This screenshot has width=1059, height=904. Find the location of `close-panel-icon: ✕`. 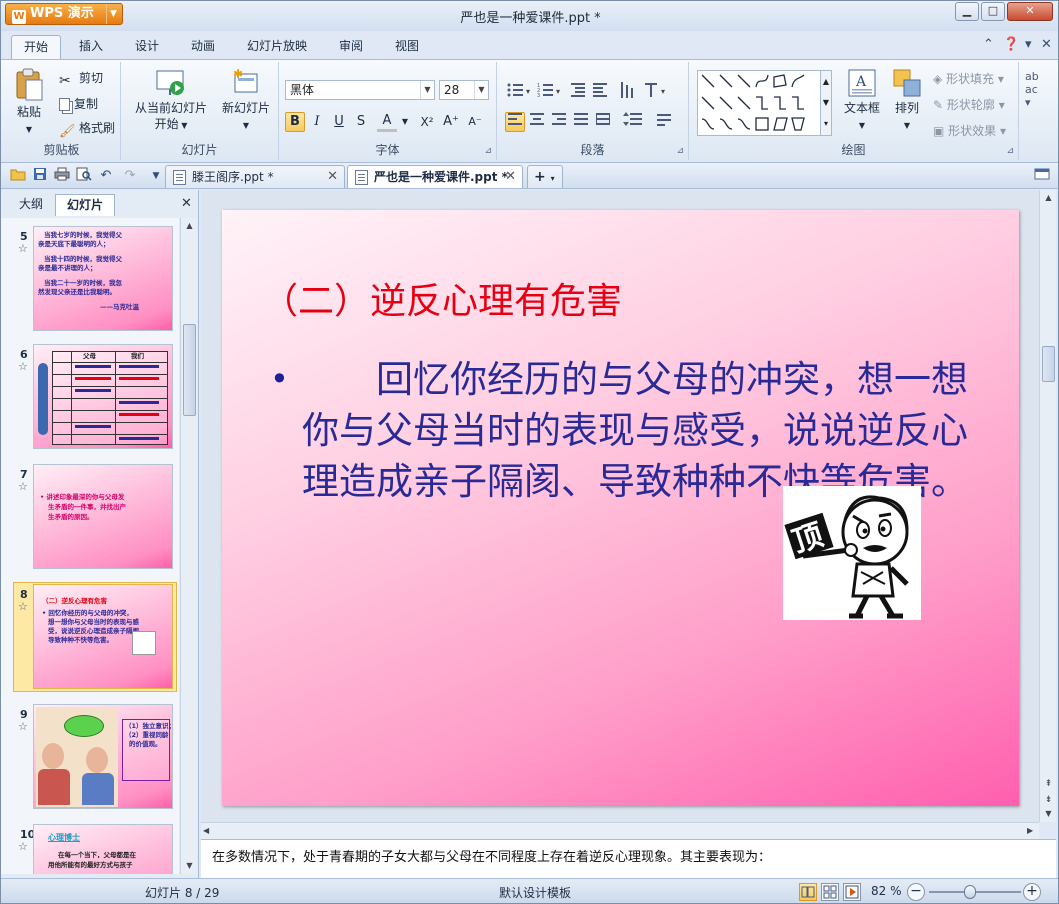

close-panel-icon: ✕ is located at coordinates (186, 203).